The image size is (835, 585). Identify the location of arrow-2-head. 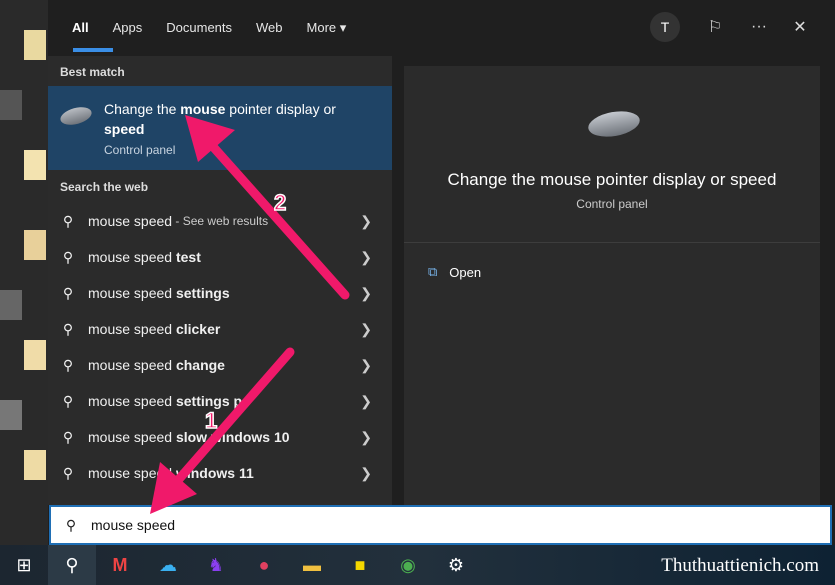
(210, 138).